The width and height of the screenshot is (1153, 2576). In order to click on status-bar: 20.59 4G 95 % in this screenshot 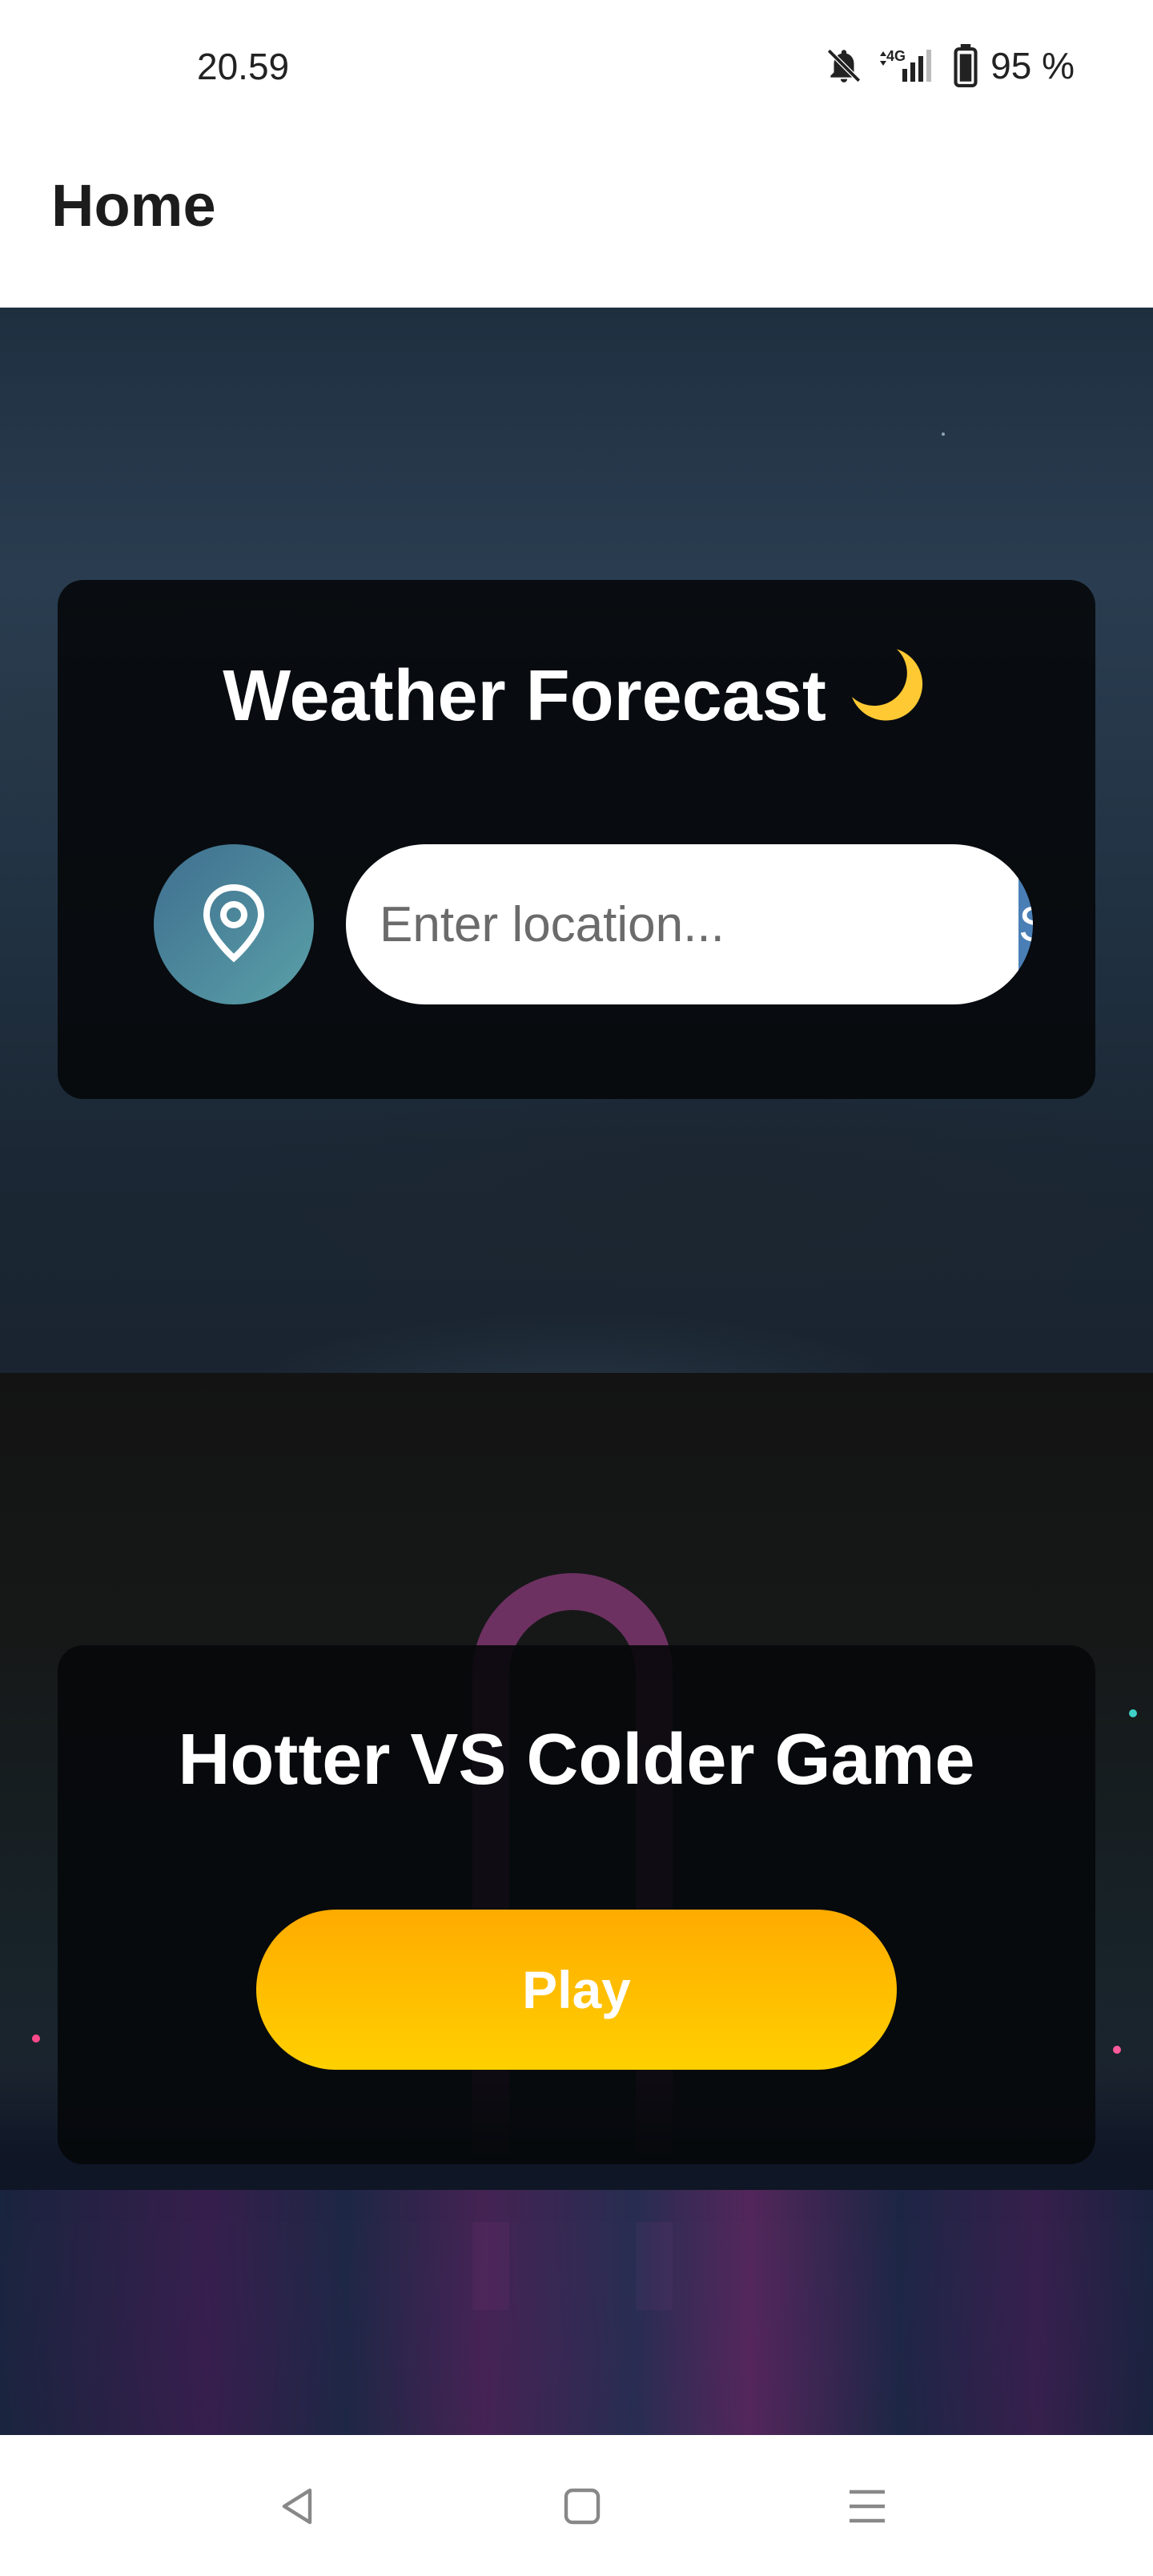, I will do `click(576, 66)`.